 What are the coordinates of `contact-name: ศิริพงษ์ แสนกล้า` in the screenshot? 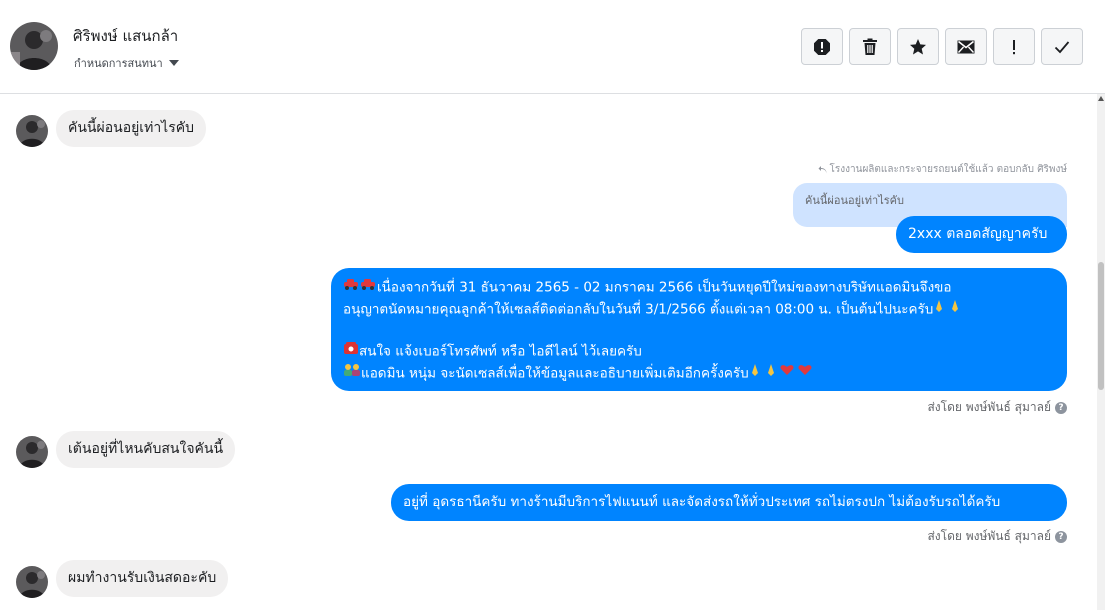 It's located at (125, 36).